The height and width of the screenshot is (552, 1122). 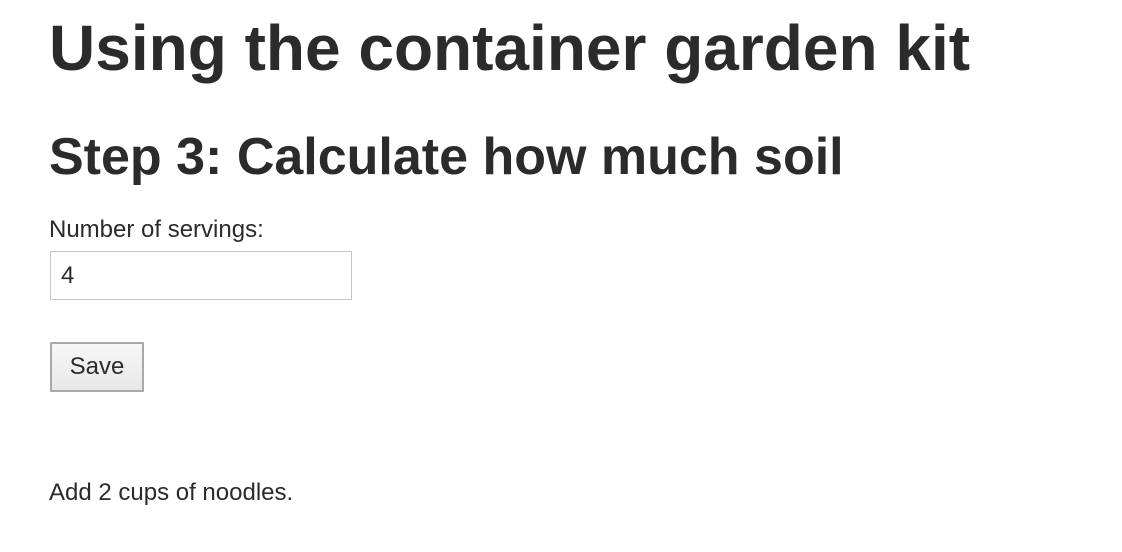 I want to click on servings-input, so click(x=201, y=275).